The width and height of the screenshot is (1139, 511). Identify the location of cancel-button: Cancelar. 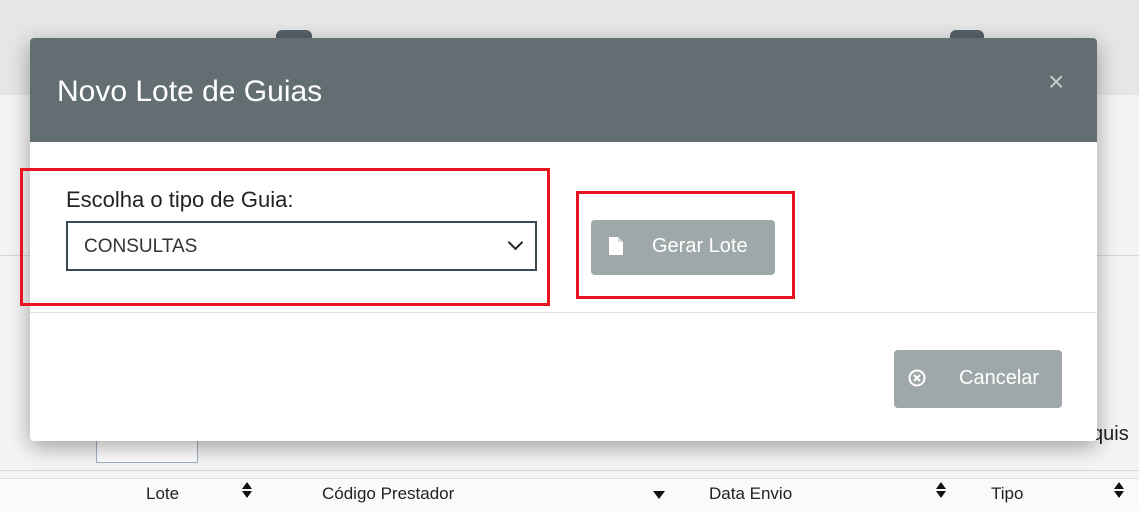
(978, 379).